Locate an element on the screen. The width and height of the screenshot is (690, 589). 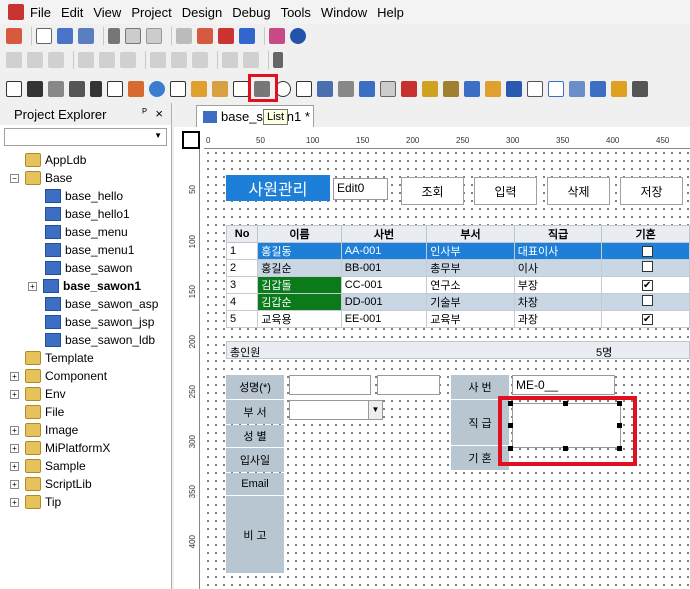
web-icon is located at coordinates (535, 89).